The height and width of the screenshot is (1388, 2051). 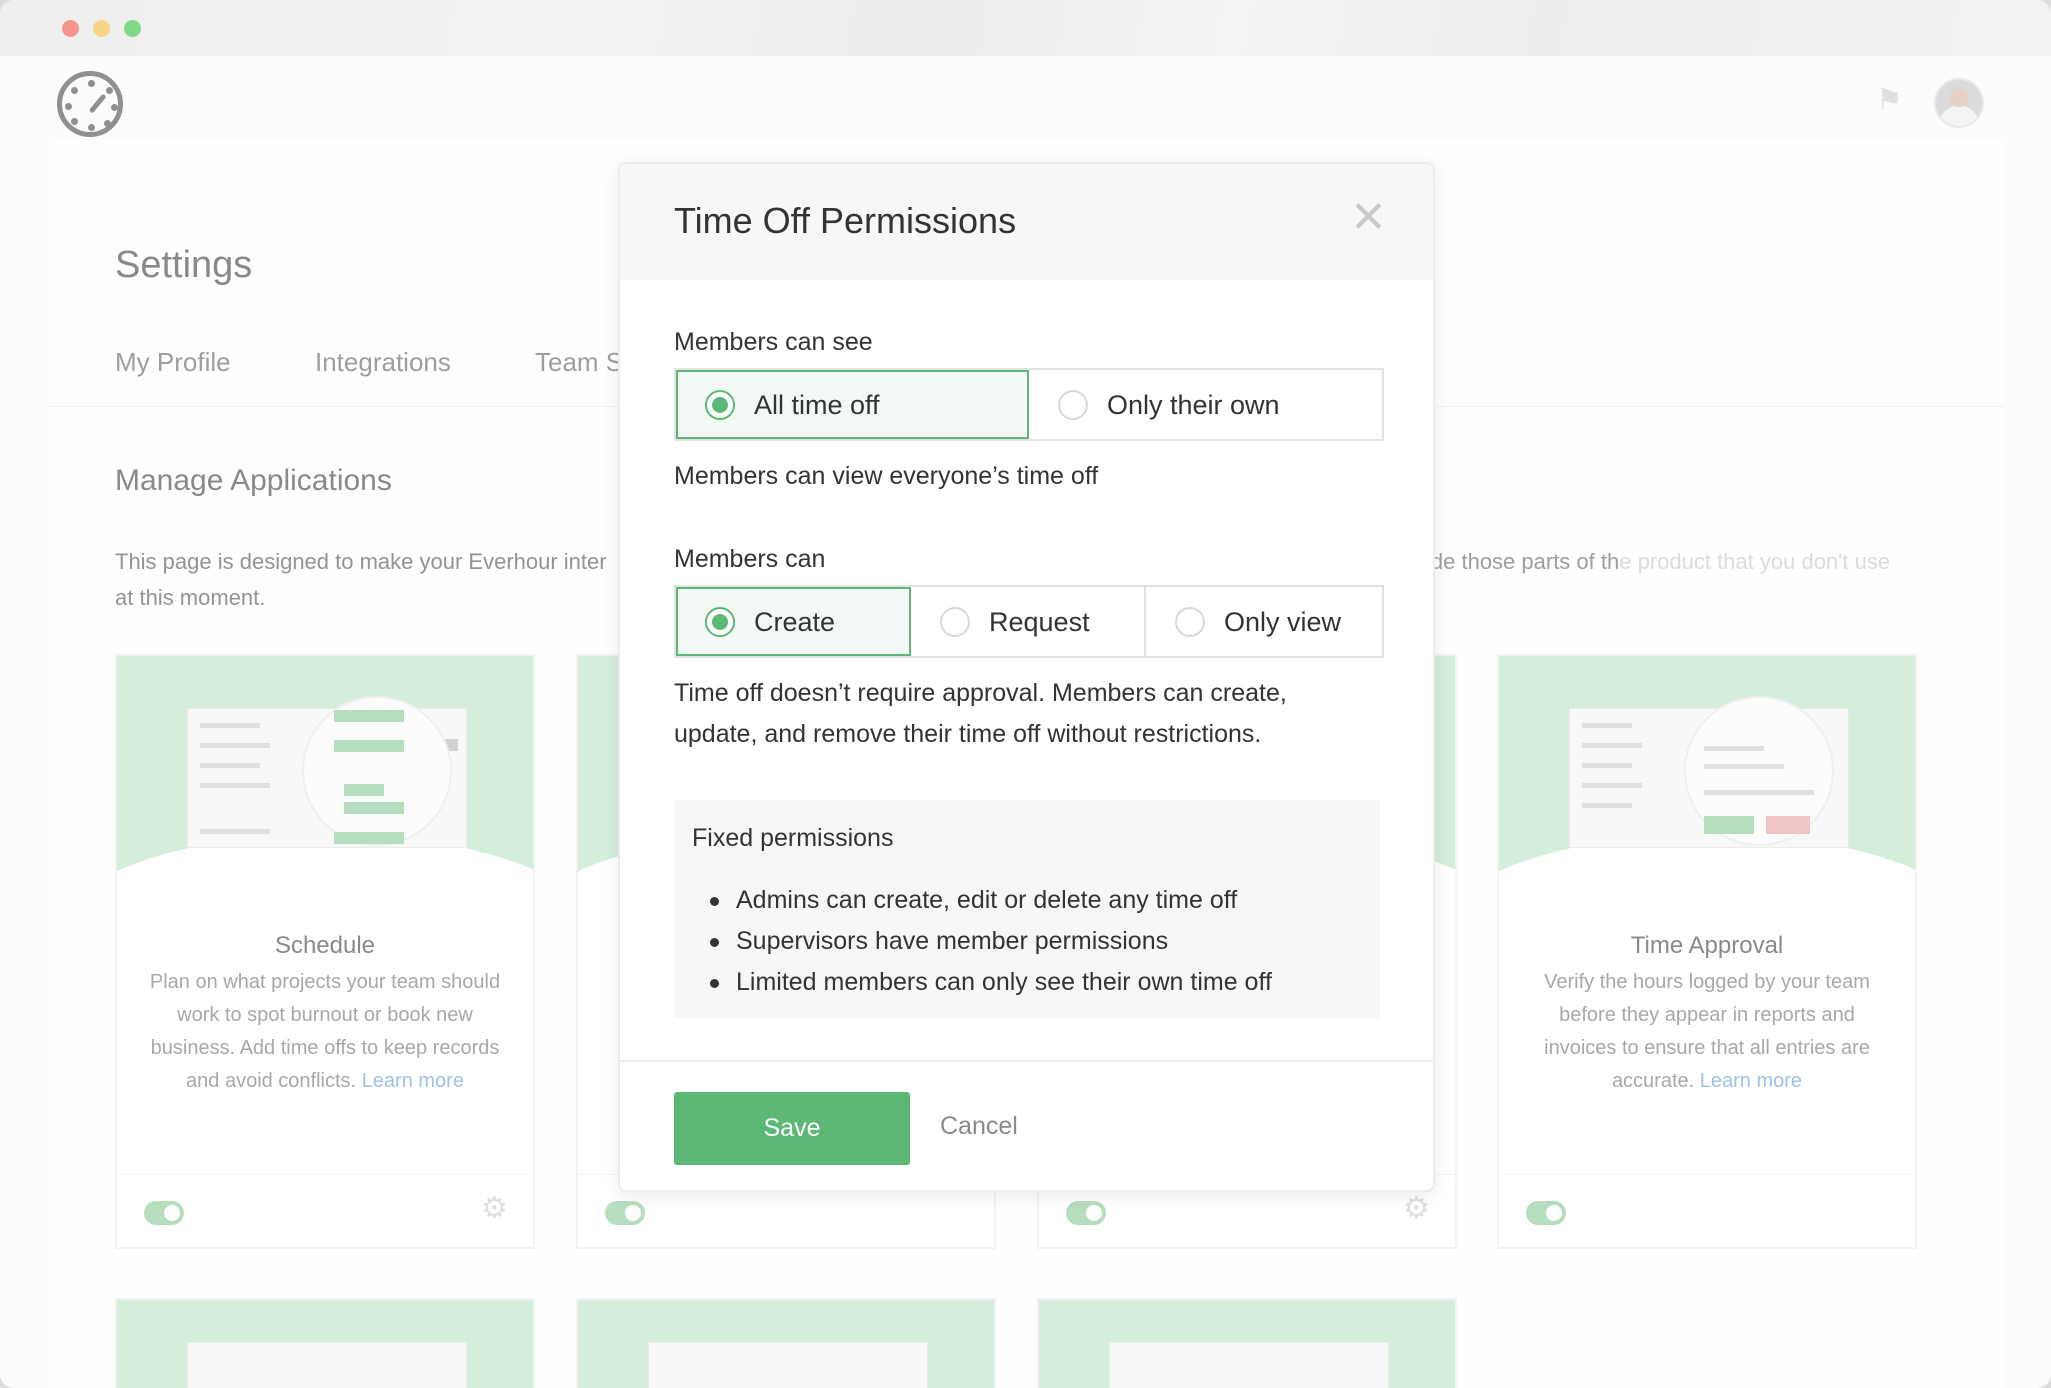 I want to click on fixed-permissions-title: Fixed permissions, so click(x=793, y=838).